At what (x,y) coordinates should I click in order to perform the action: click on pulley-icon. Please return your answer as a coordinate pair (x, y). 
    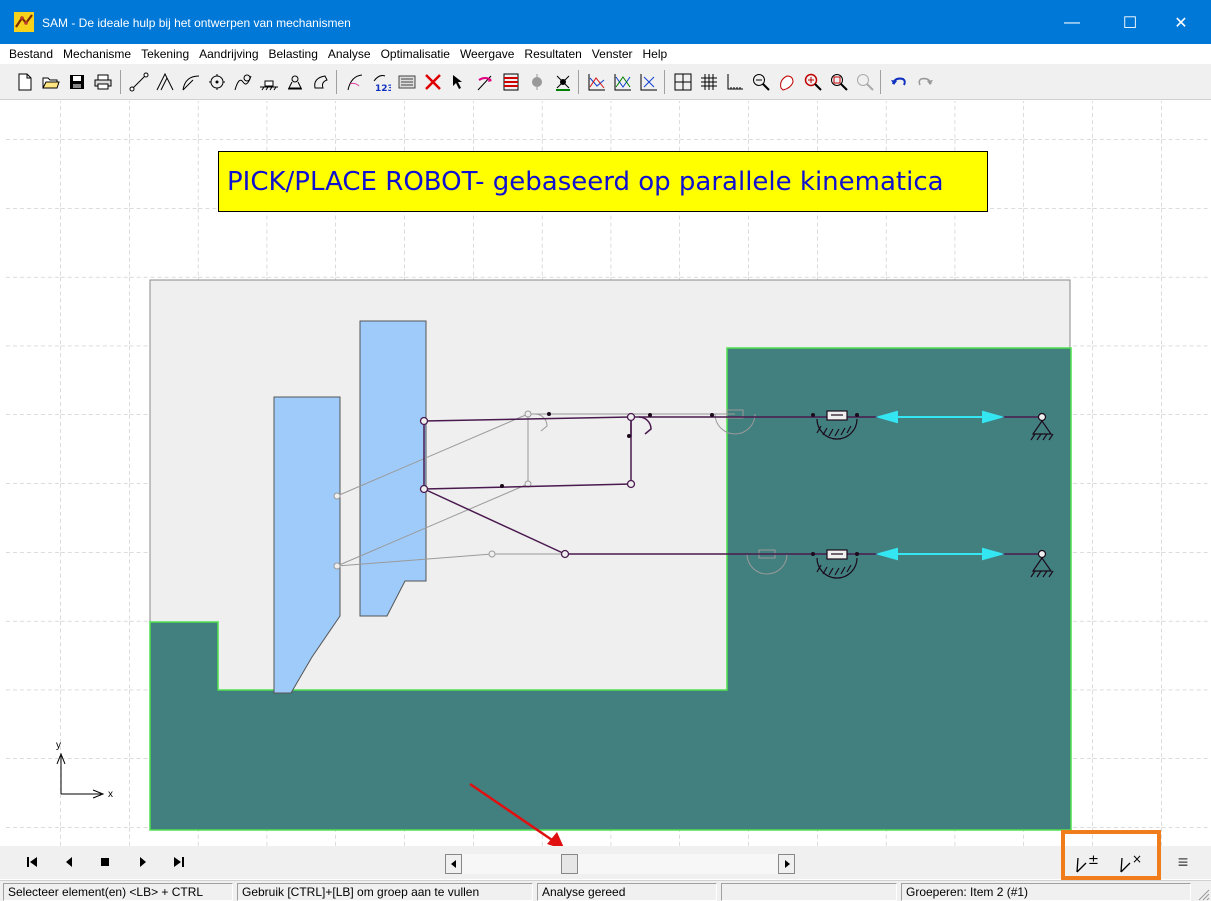
    Looking at the image, I should click on (295, 82).